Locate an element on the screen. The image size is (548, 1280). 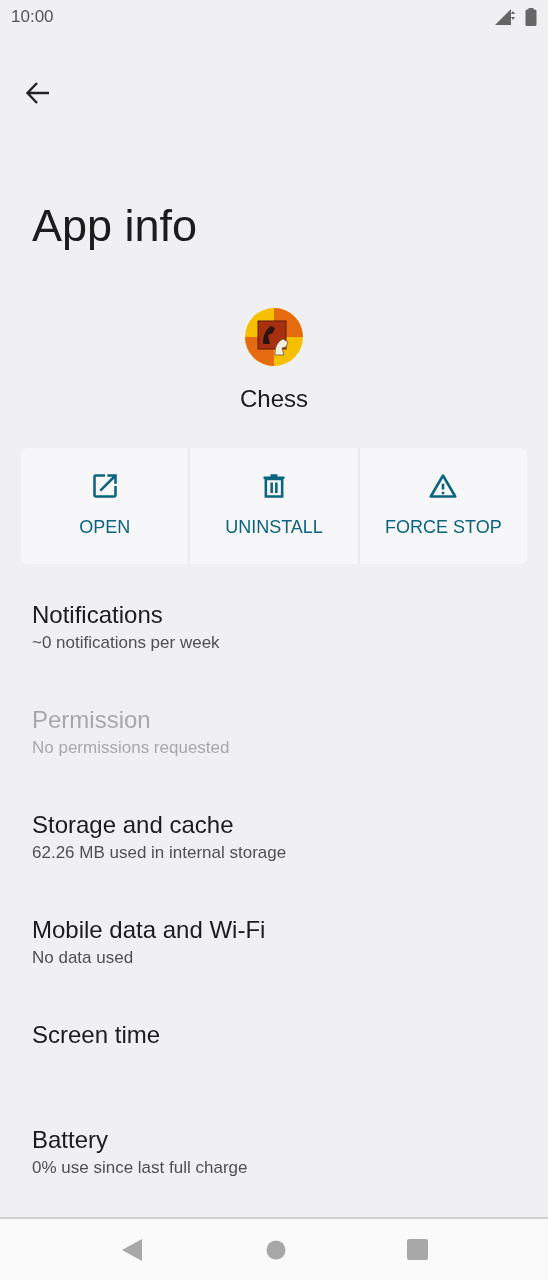
setting-summary: No permissions requested is located at coordinates (131, 748).